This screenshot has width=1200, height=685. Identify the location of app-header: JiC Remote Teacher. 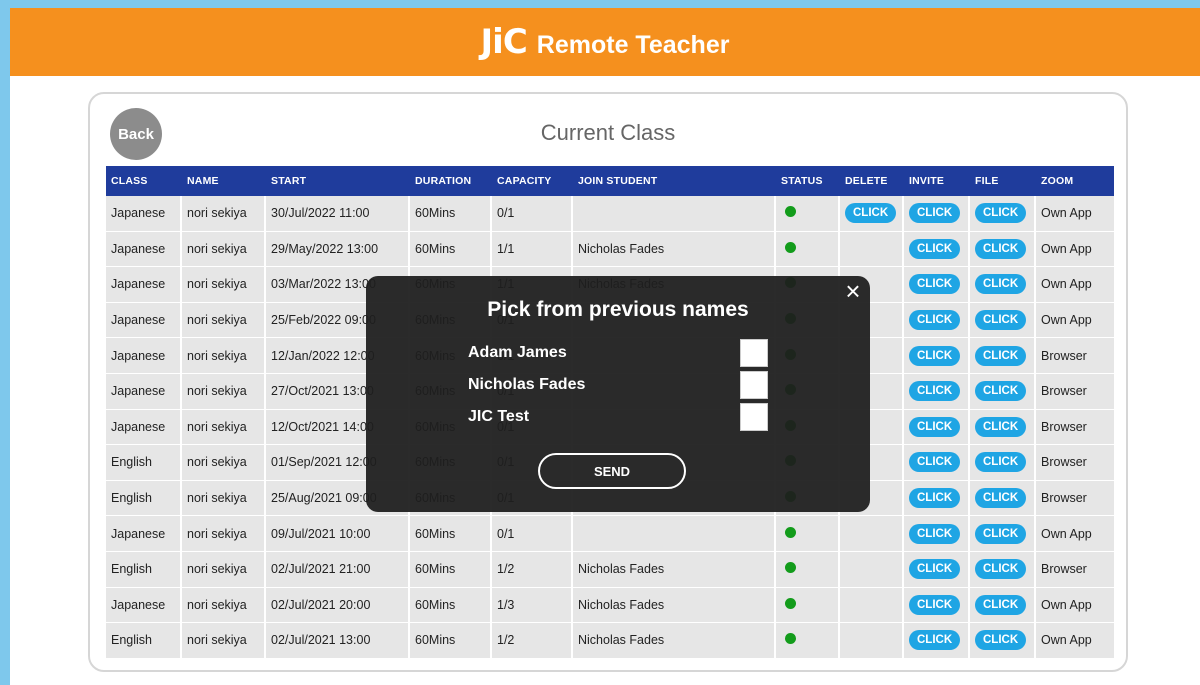
(605, 42).